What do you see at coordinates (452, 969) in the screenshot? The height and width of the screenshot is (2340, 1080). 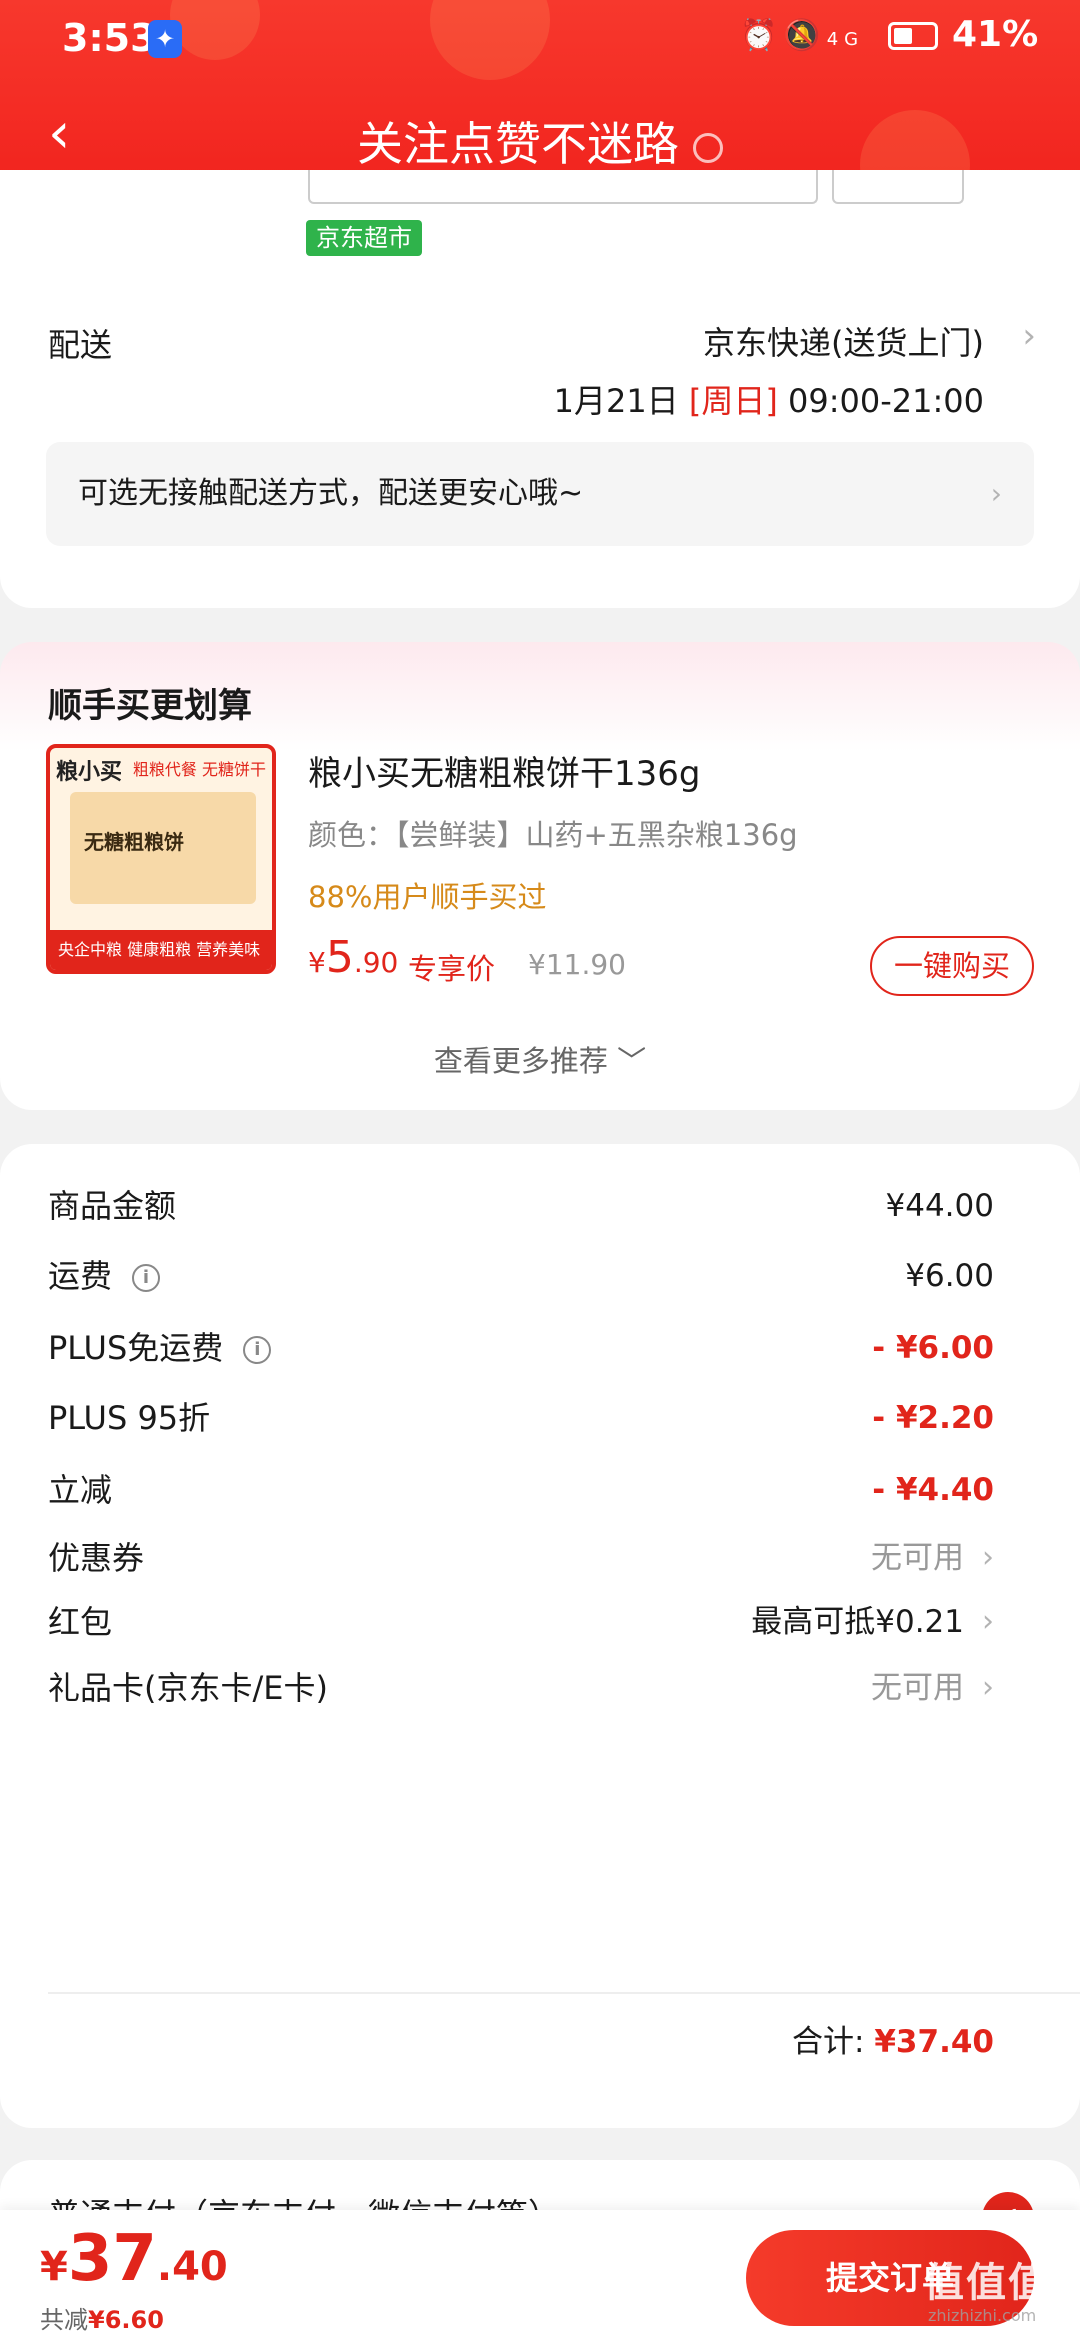 I see `exclusive-price-label: 专享价` at bounding box center [452, 969].